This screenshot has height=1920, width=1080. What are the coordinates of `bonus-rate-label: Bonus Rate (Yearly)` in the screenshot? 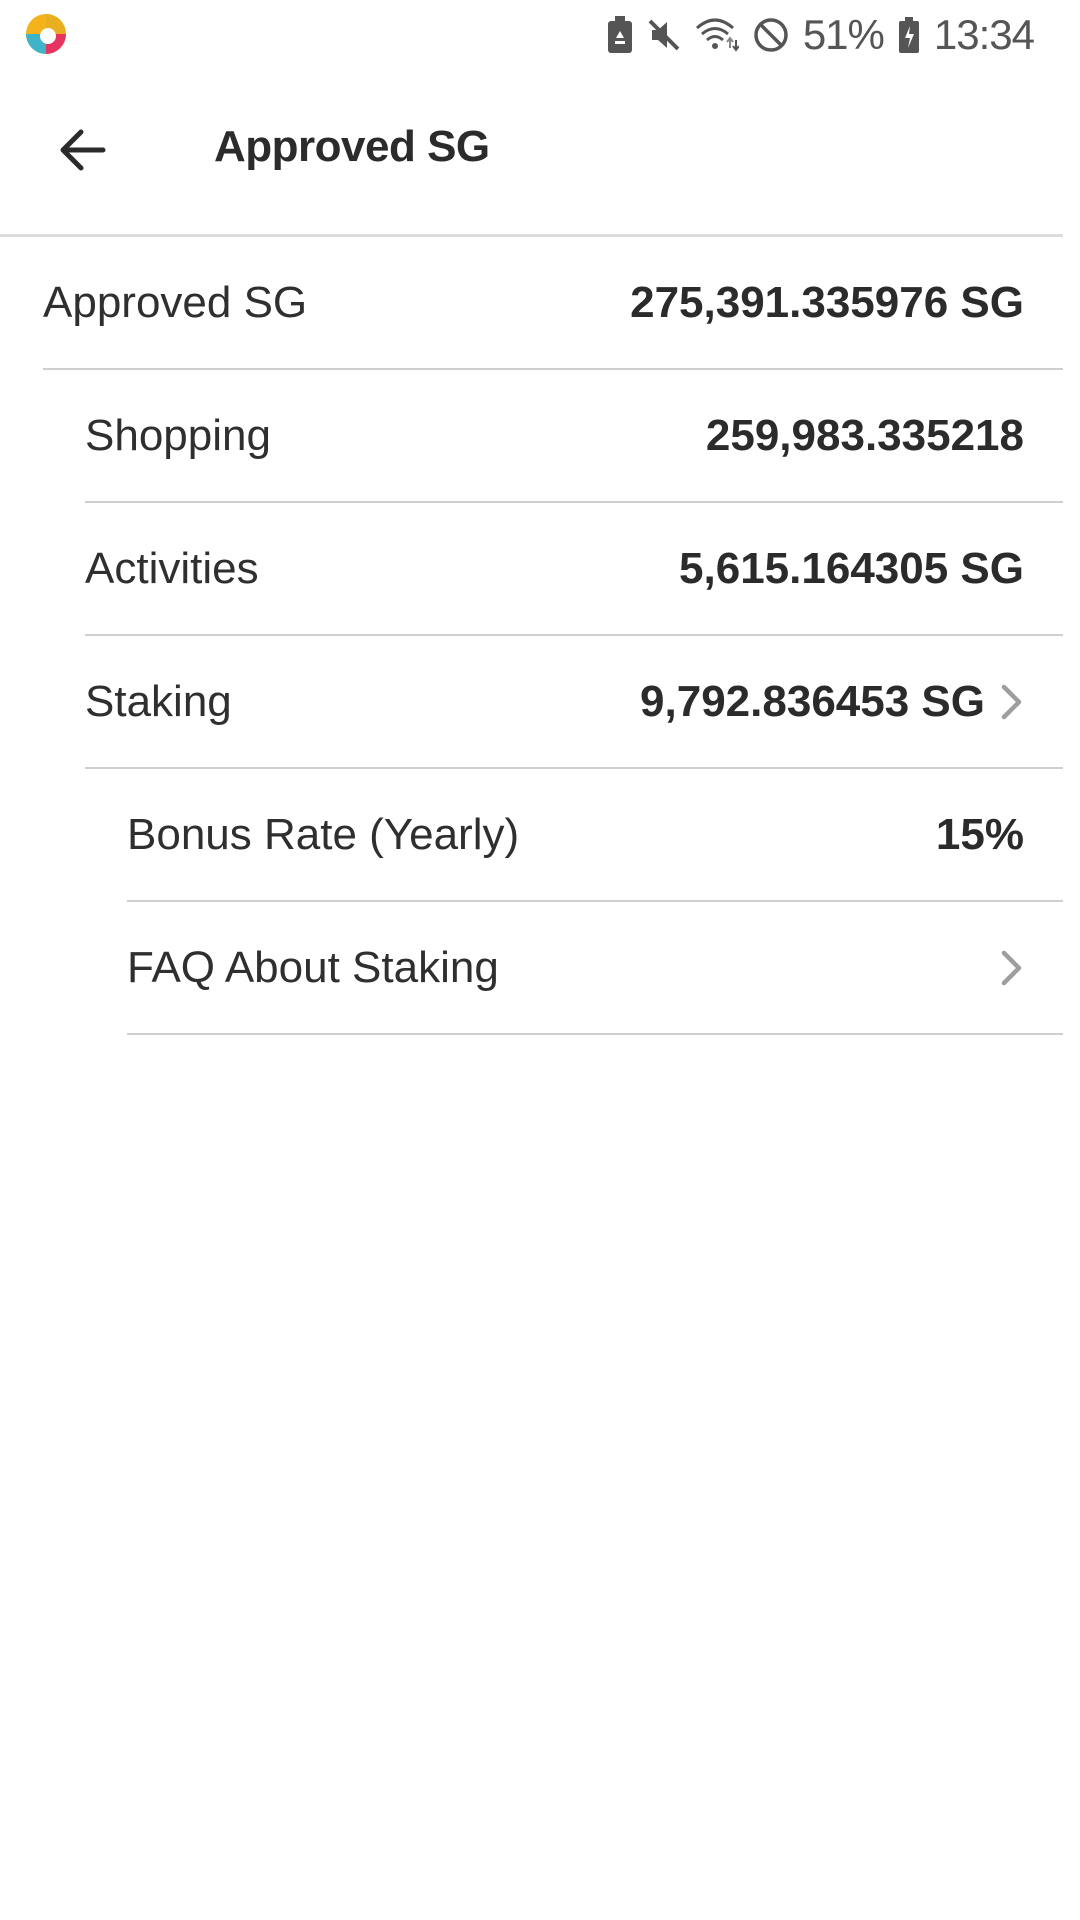 It's located at (323, 834).